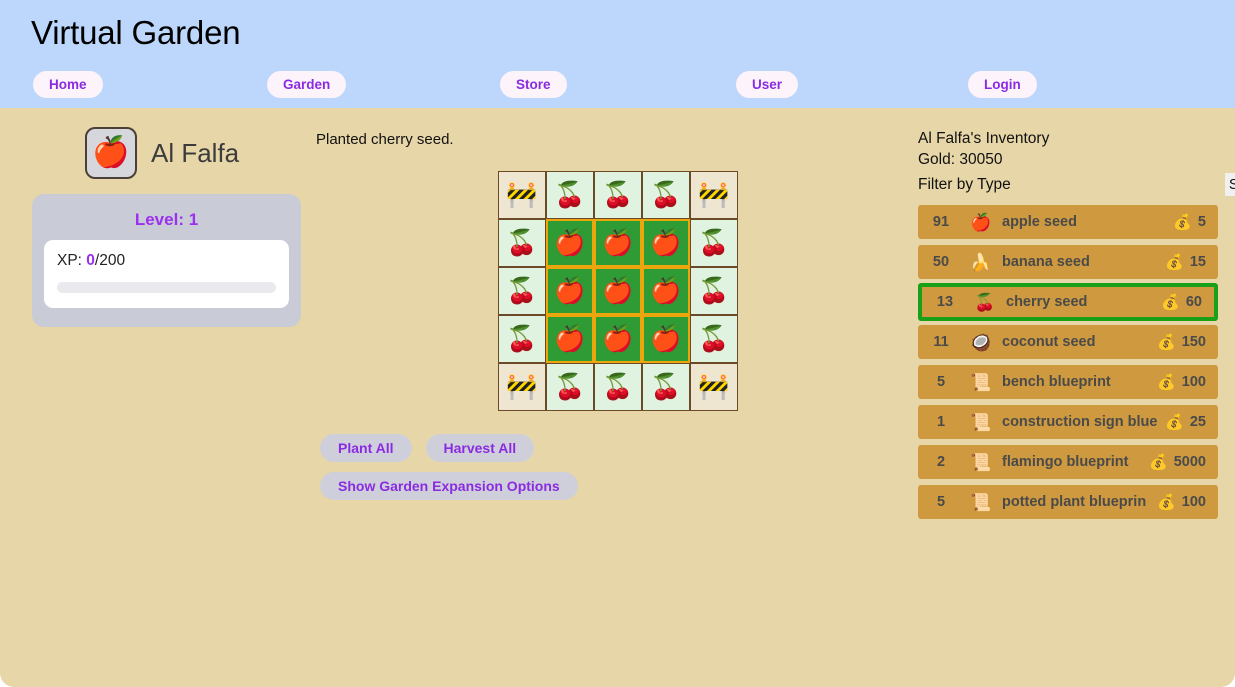  What do you see at coordinates (1193, 302) in the screenshot?
I see `item-price-value: 60` at bounding box center [1193, 302].